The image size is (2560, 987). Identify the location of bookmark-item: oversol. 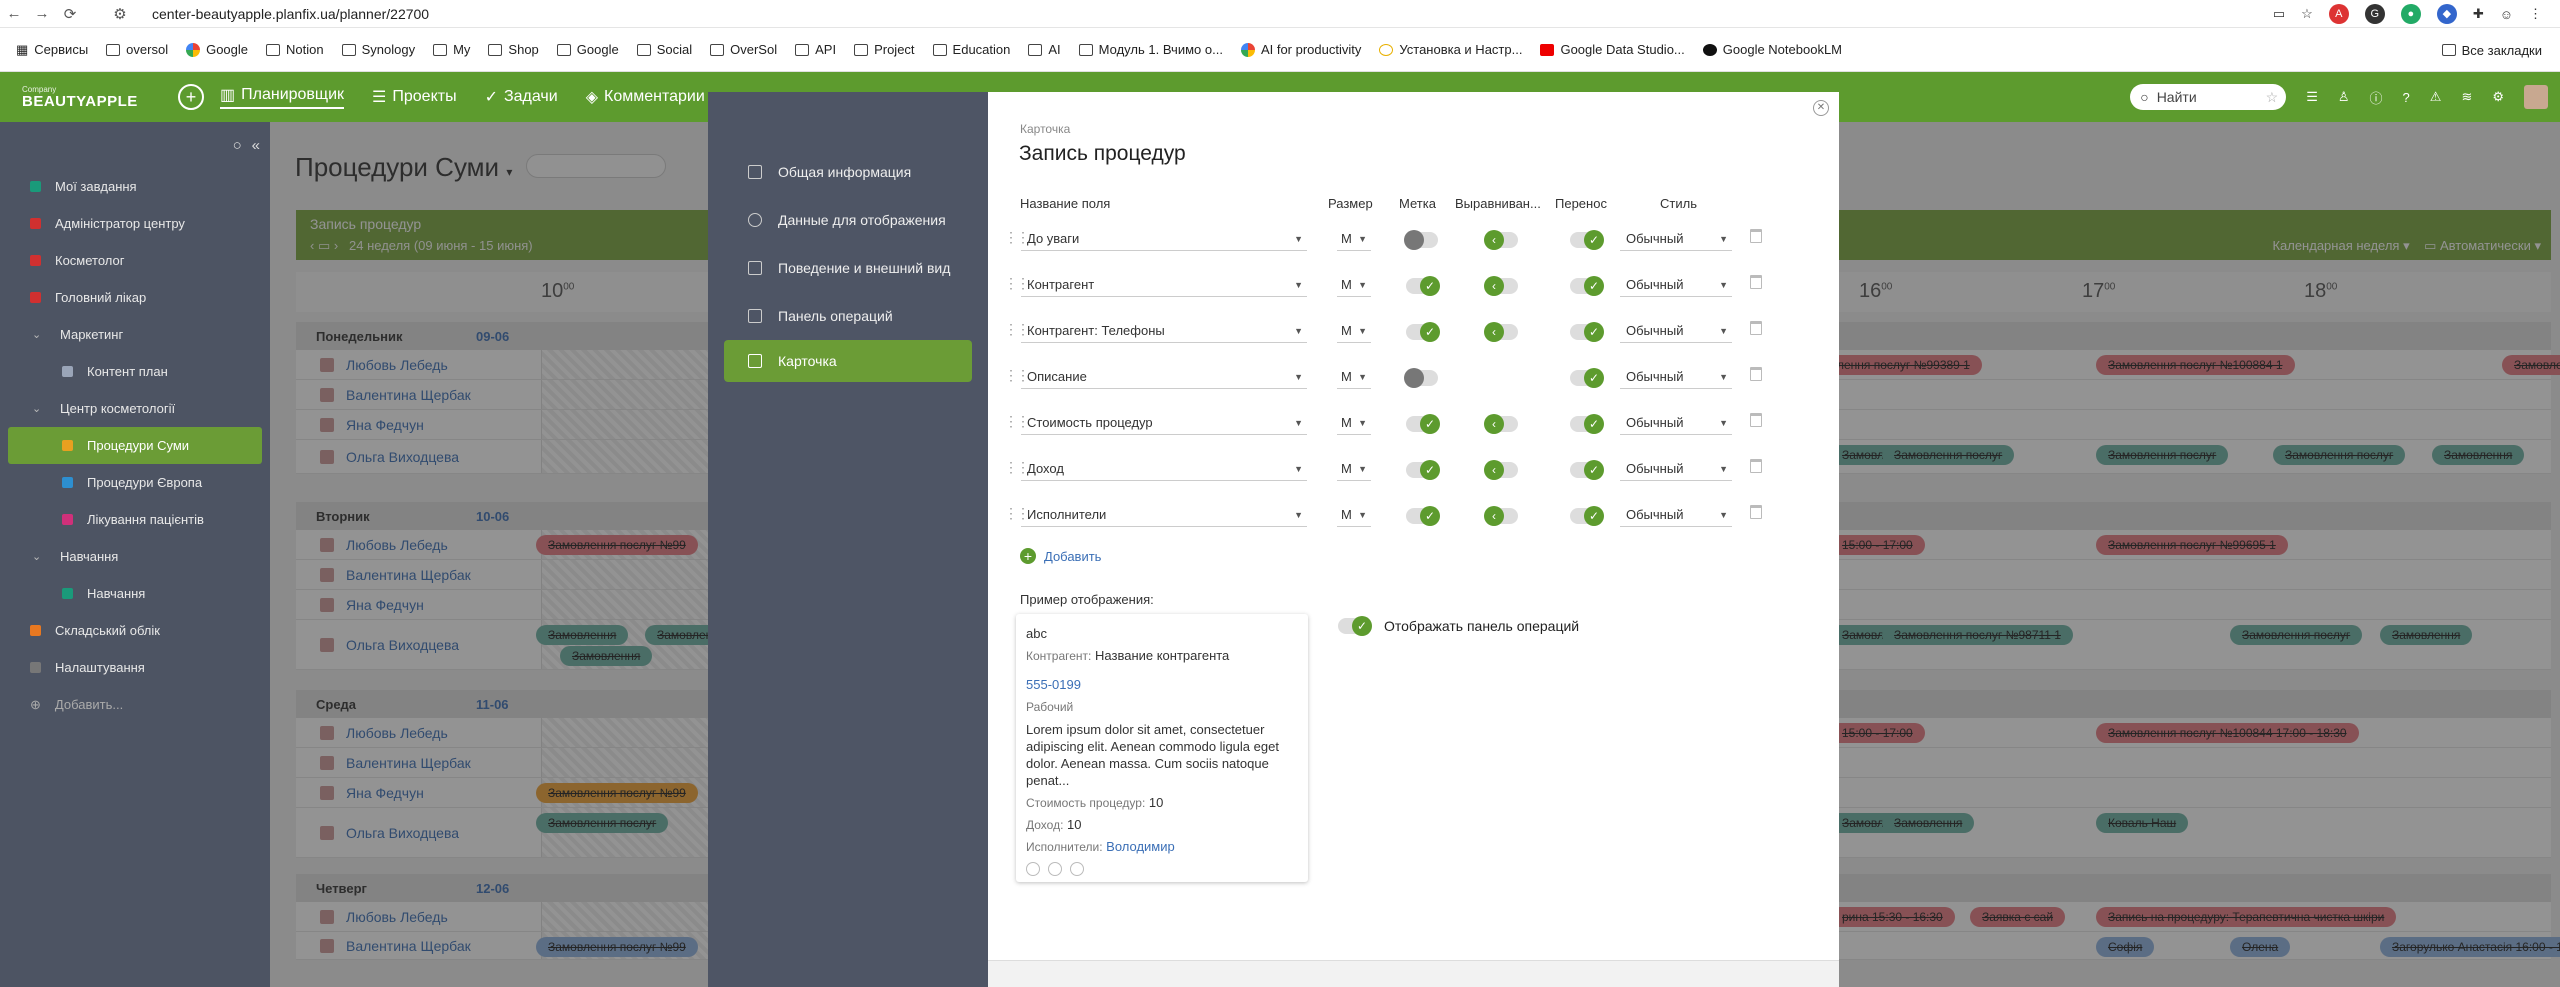
(137, 49).